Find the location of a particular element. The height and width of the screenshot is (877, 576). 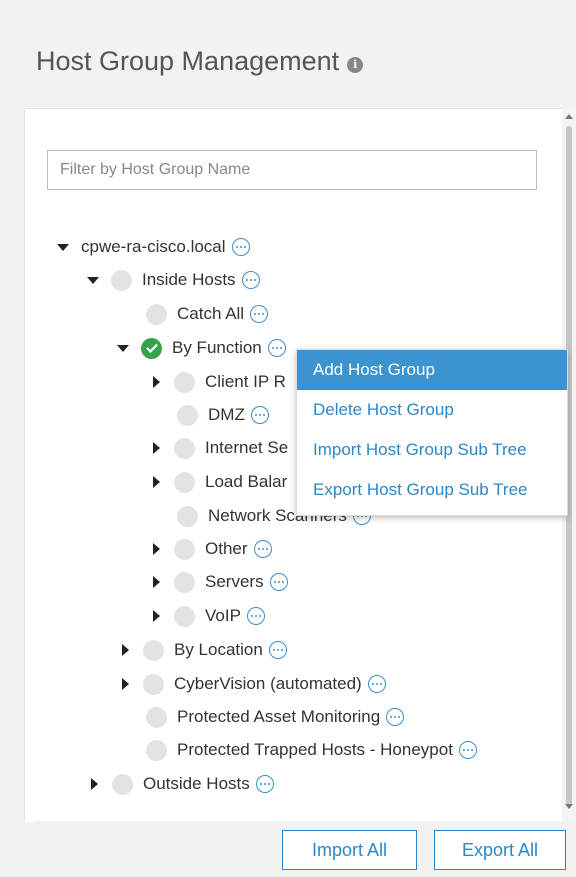

tree-node-label: Inside Hosts is located at coordinates (189, 279).